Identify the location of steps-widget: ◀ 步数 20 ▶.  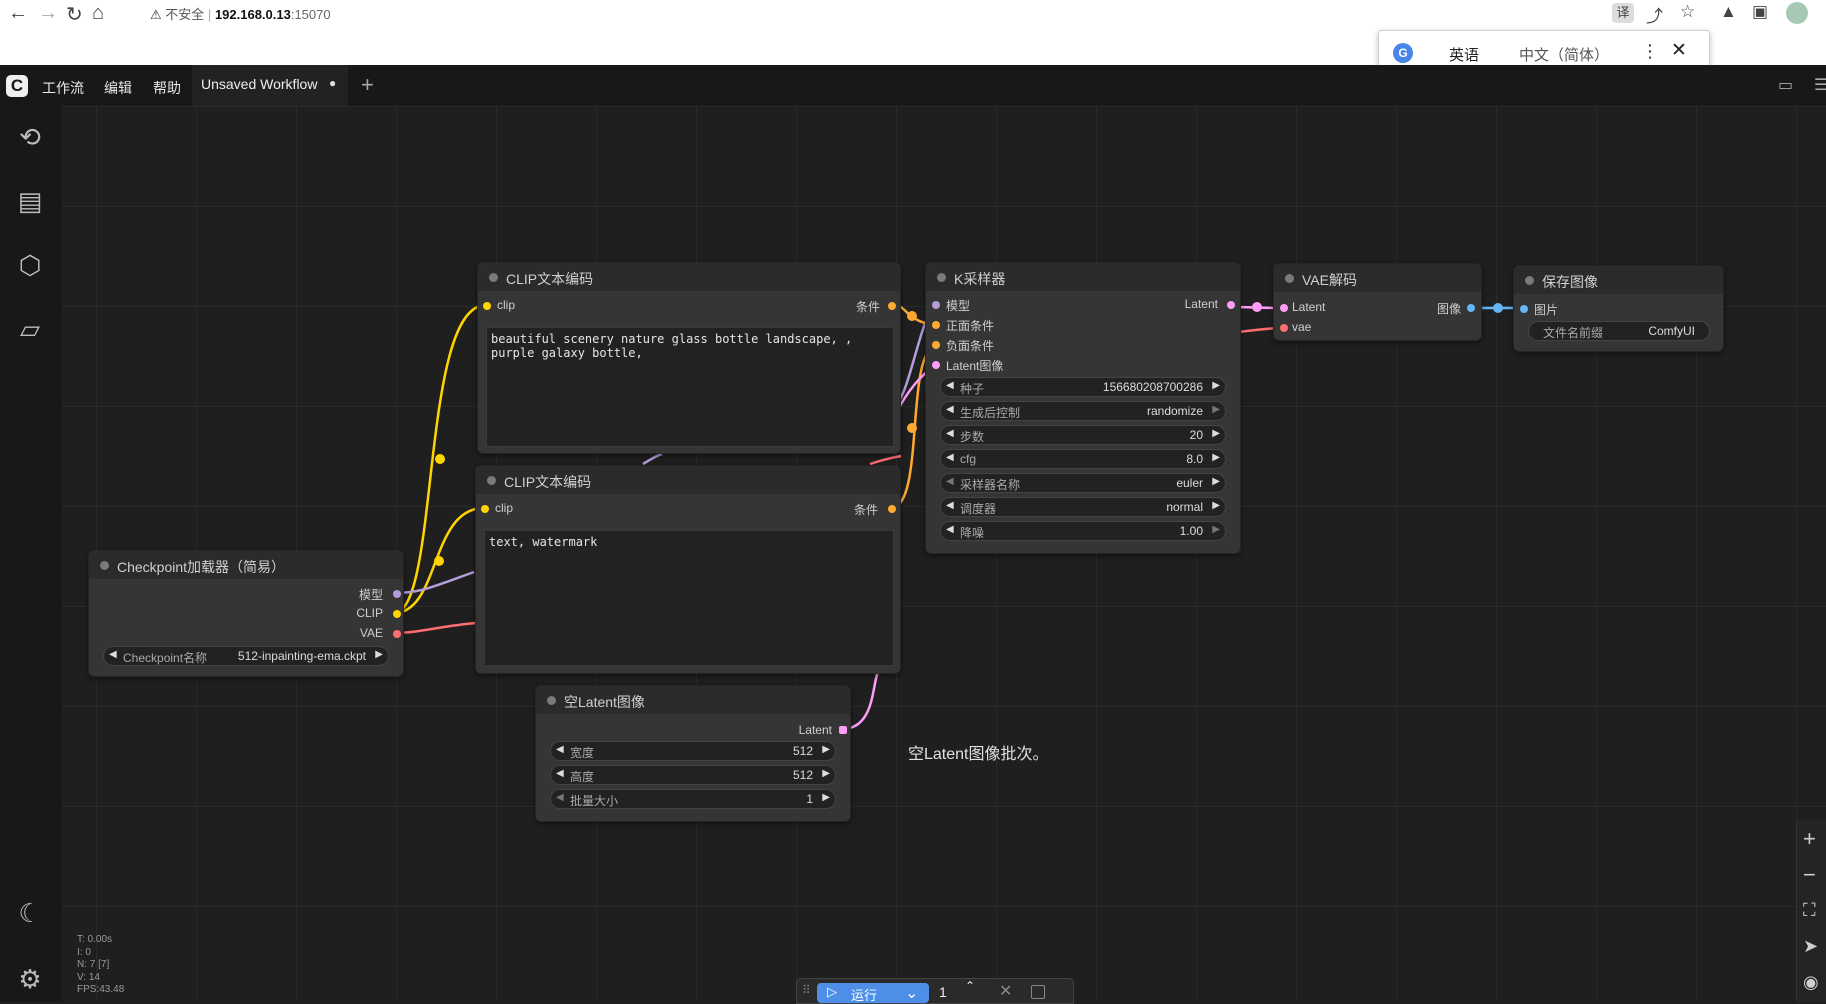
(1083, 435).